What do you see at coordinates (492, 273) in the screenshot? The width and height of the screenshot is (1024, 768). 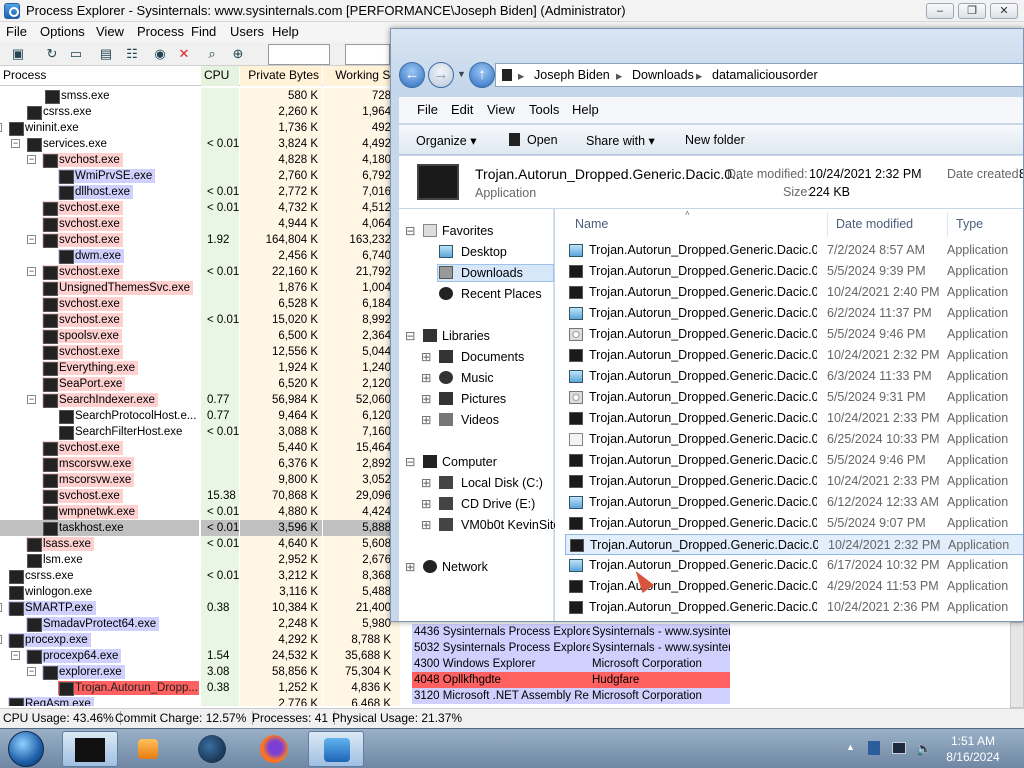 I see `tree-downloads: Downloads` at bounding box center [492, 273].